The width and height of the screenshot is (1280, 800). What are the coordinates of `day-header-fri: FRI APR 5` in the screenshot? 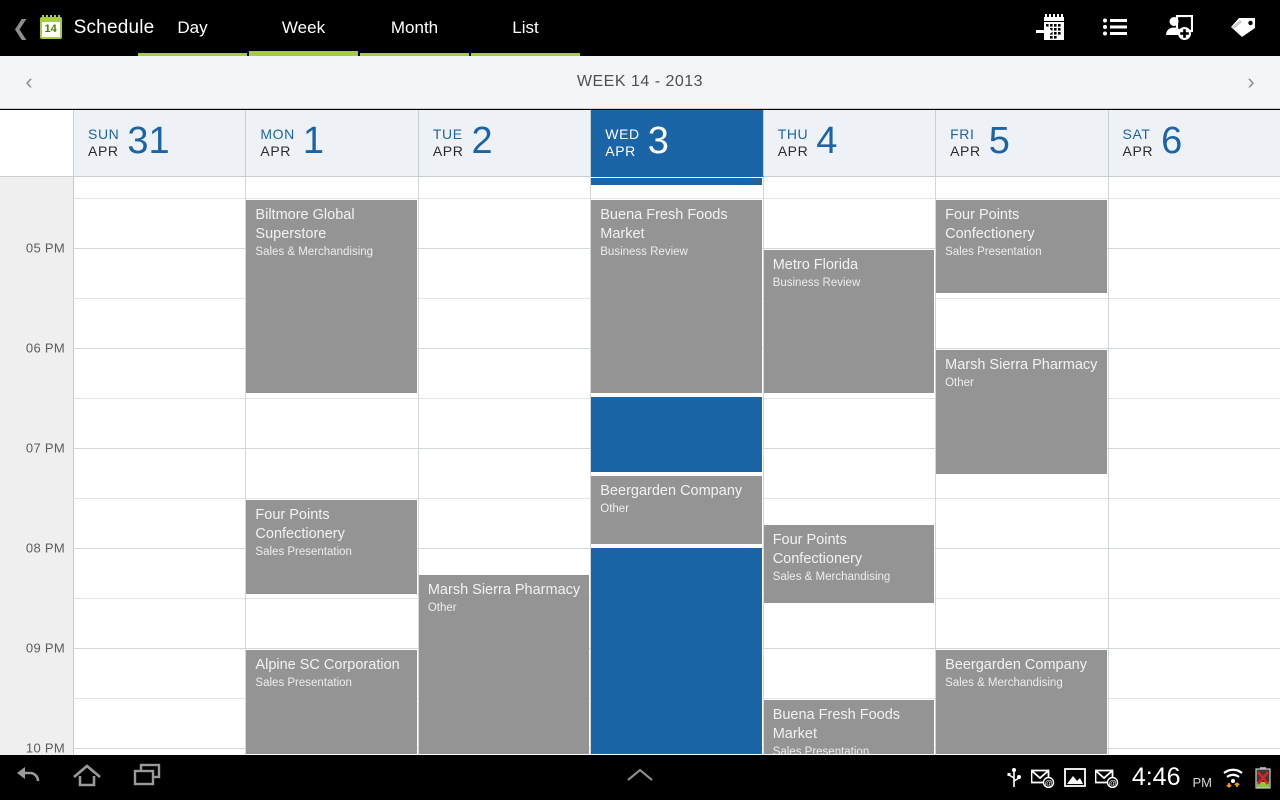 It's located at (1022, 143).